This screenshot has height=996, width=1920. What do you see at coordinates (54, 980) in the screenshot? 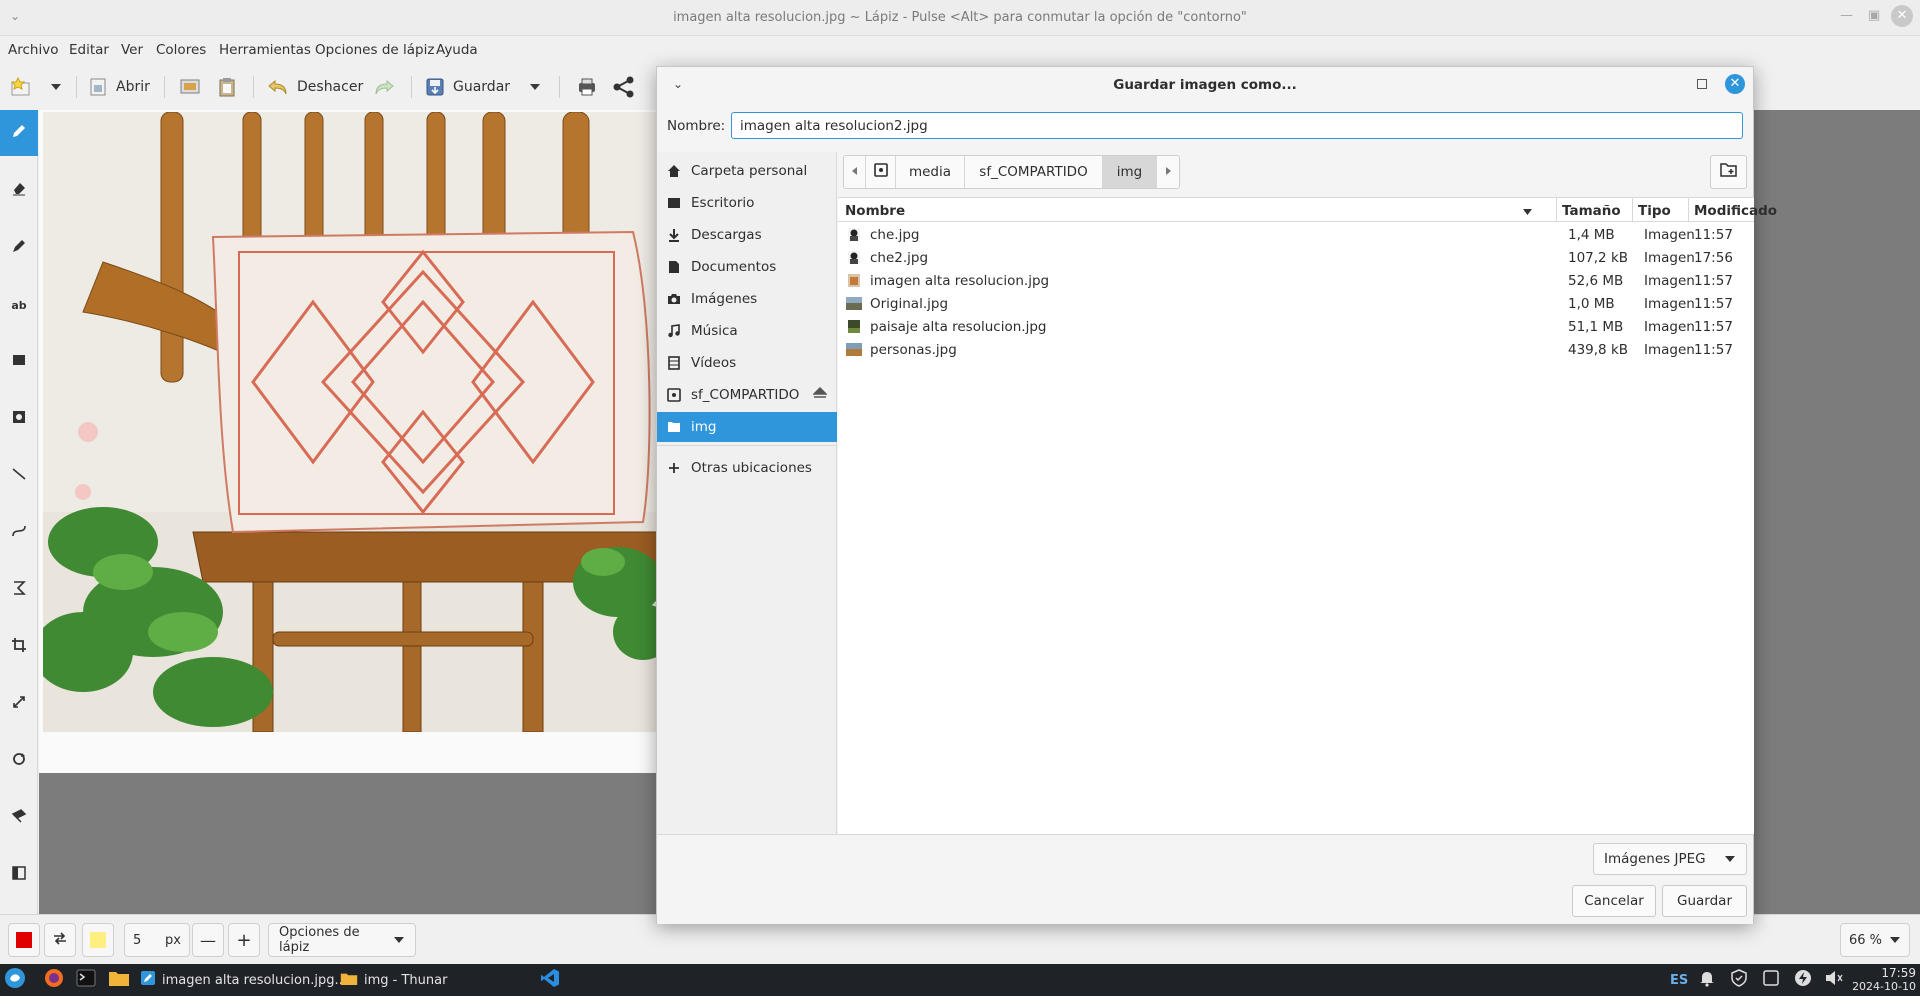
I see `firefox-launcher` at bounding box center [54, 980].